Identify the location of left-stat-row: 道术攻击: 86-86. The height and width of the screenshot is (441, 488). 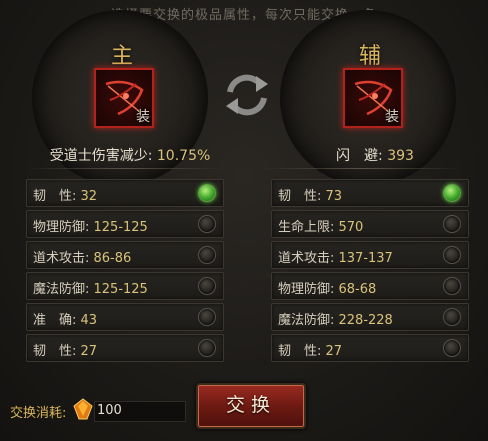
(125, 255).